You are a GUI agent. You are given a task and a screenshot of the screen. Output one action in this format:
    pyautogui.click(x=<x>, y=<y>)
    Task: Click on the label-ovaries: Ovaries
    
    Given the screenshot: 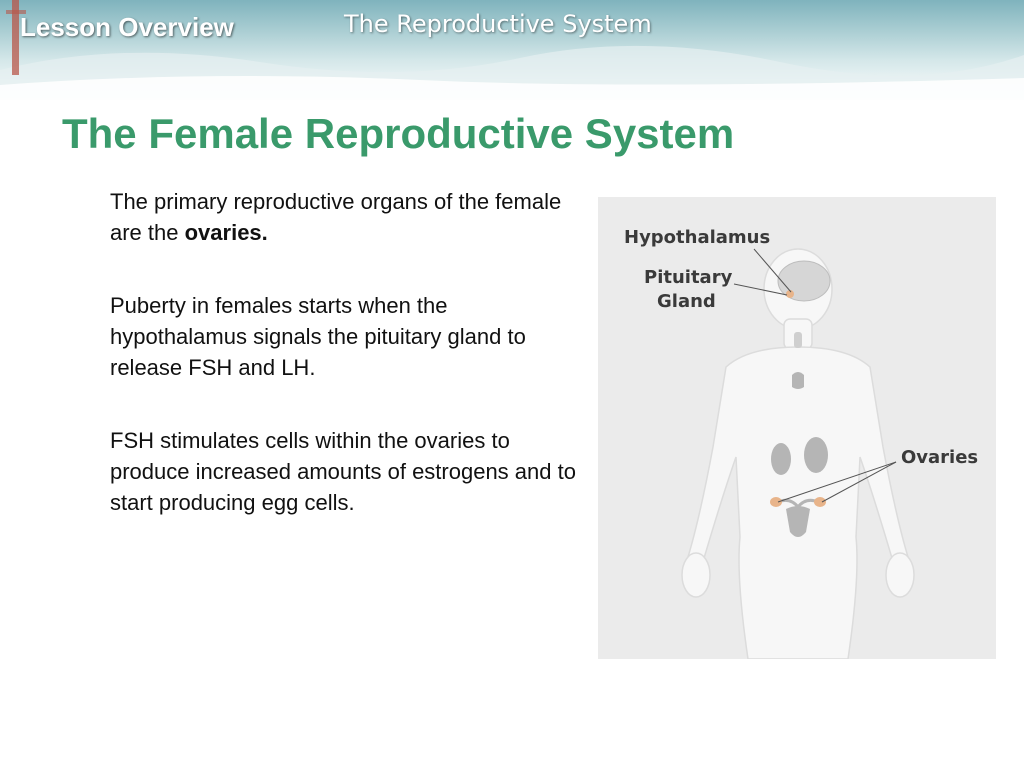 What is the action you would take?
    pyautogui.click(x=940, y=457)
    